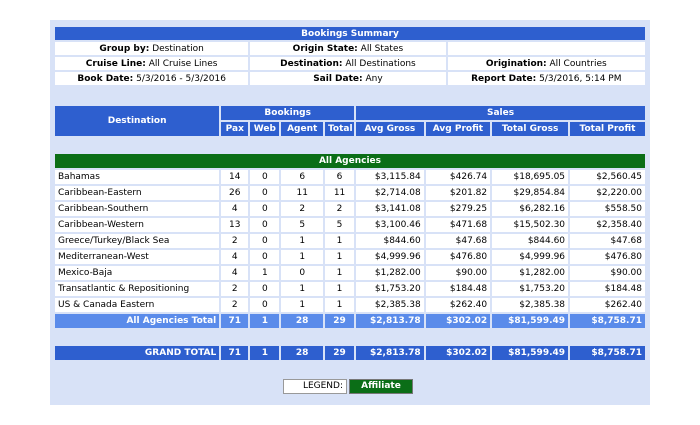 This screenshot has width=700, height=425. I want to click on legend: LEGEND: Affiliate, so click(348, 386).